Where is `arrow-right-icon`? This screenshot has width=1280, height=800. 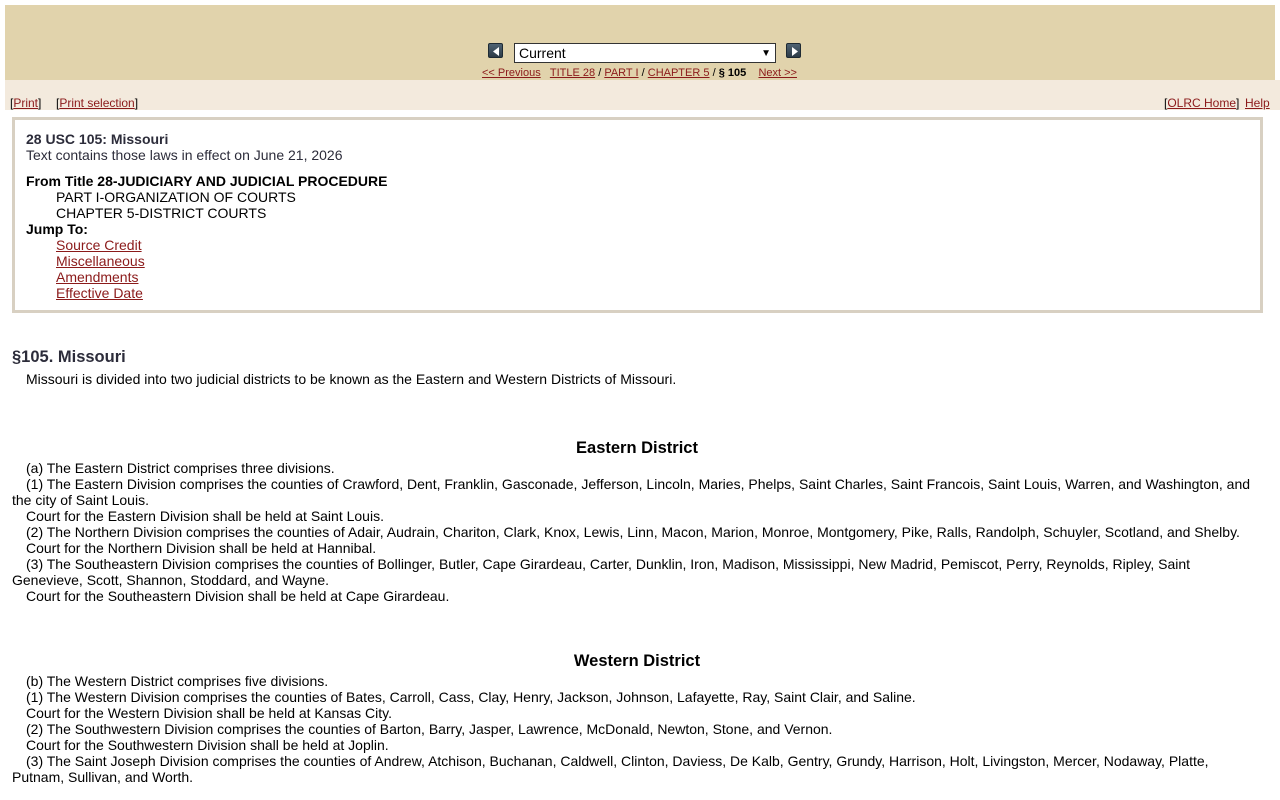 arrow-right-icon is located at coordinates (795, 51).